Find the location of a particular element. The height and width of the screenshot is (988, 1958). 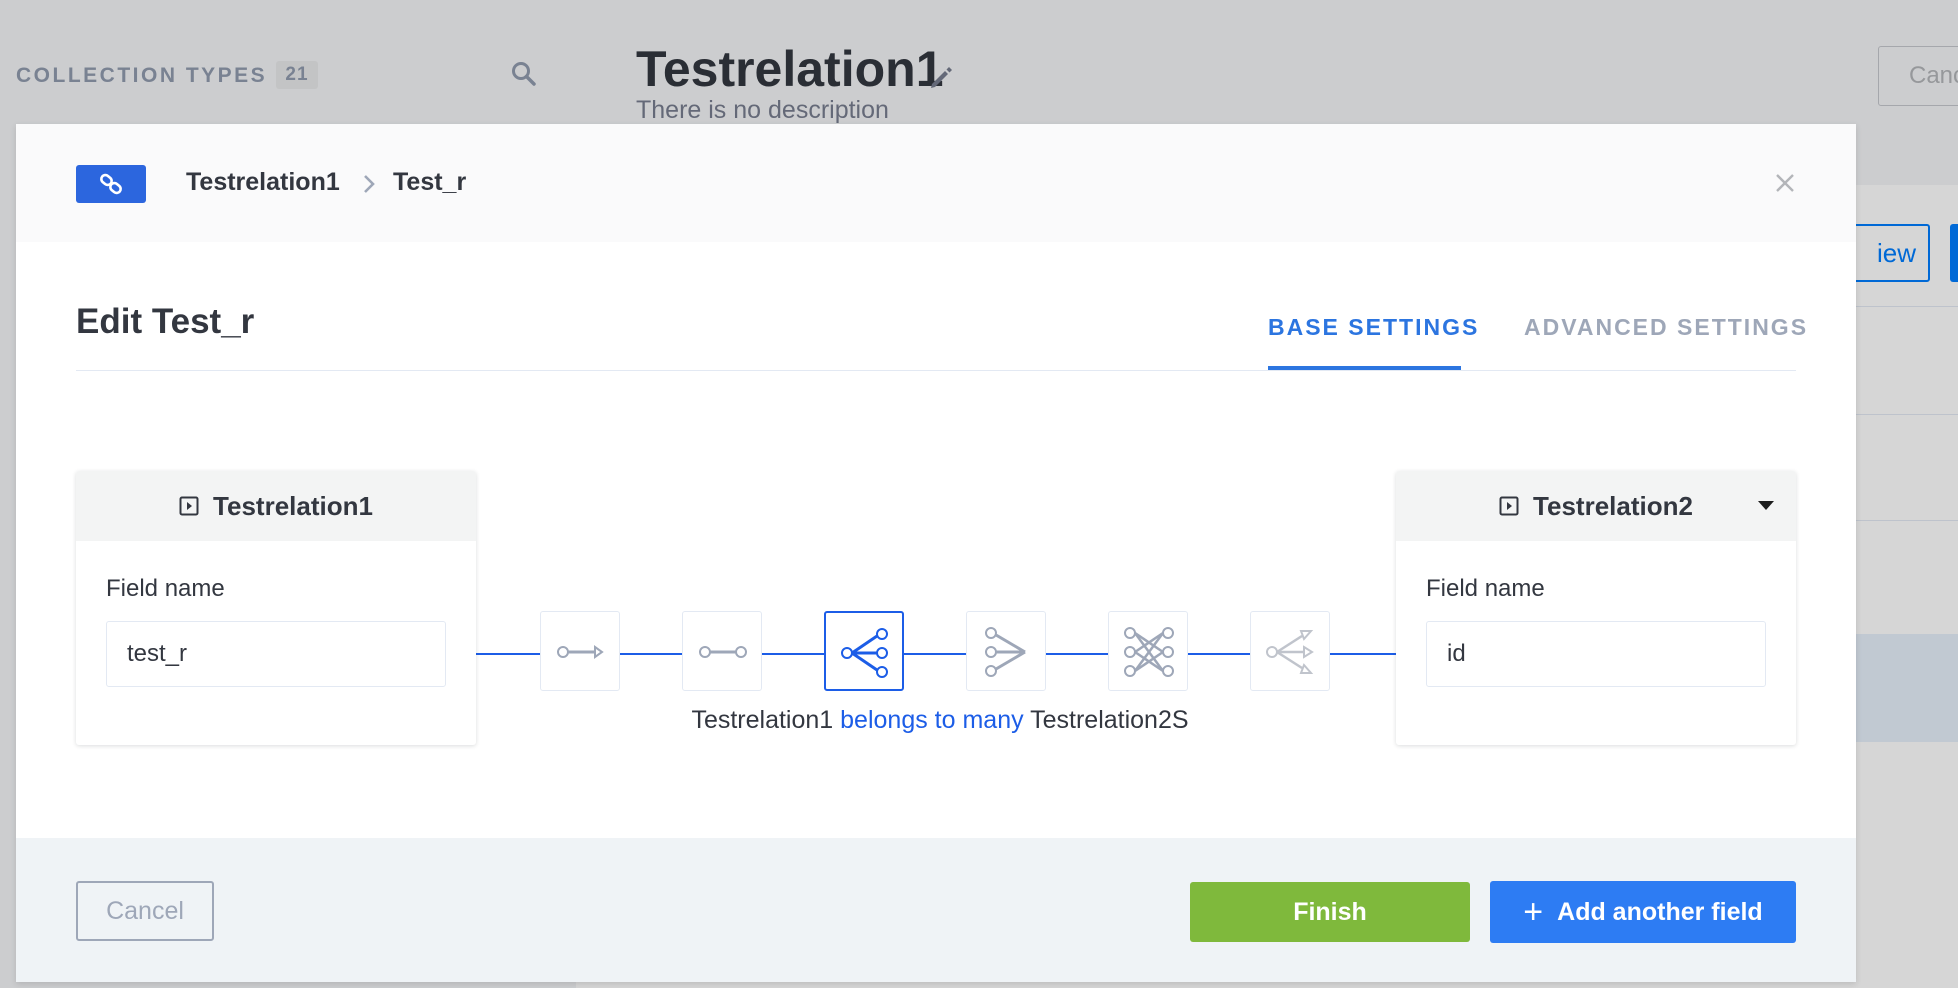

relation-one-to-one-button is located at coordinates (722, 651).